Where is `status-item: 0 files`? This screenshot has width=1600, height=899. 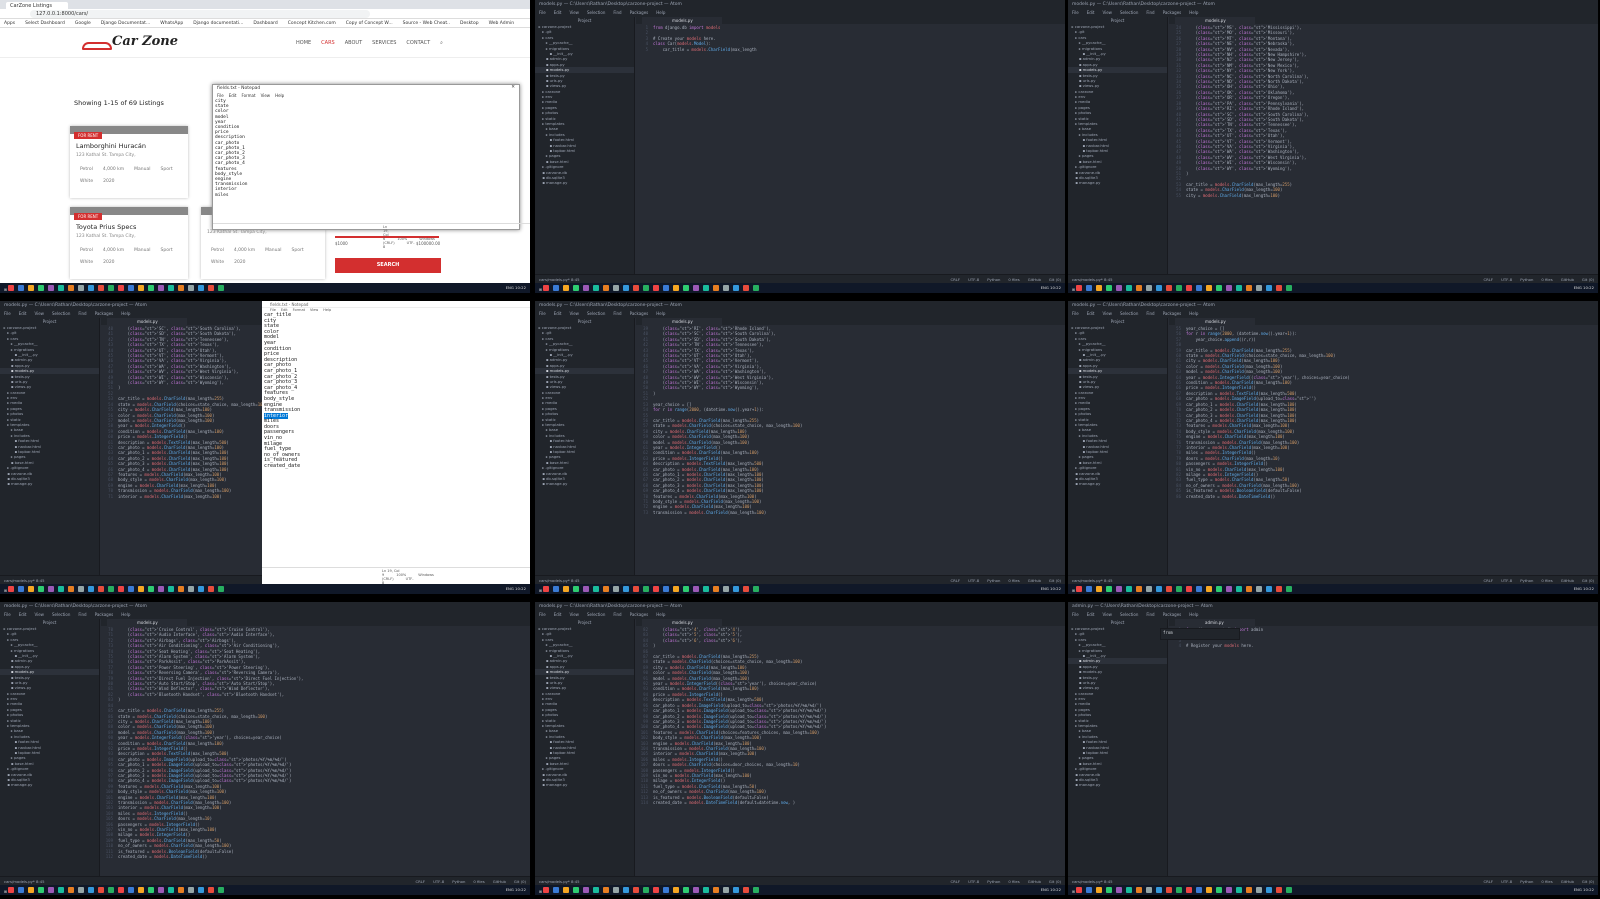
status-item: 0 files is located at coordinates (1546, 279).